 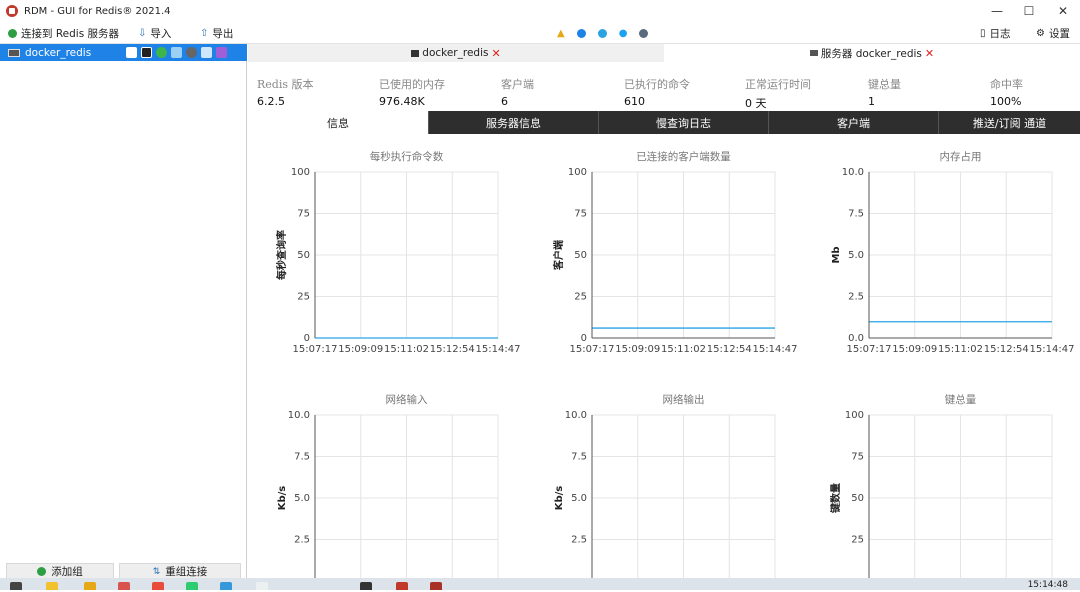 What do you see at coordinates (412, 84) in the screenshot?
I see `stat-label: 已使用的内存` at bounding box center [412, 84].